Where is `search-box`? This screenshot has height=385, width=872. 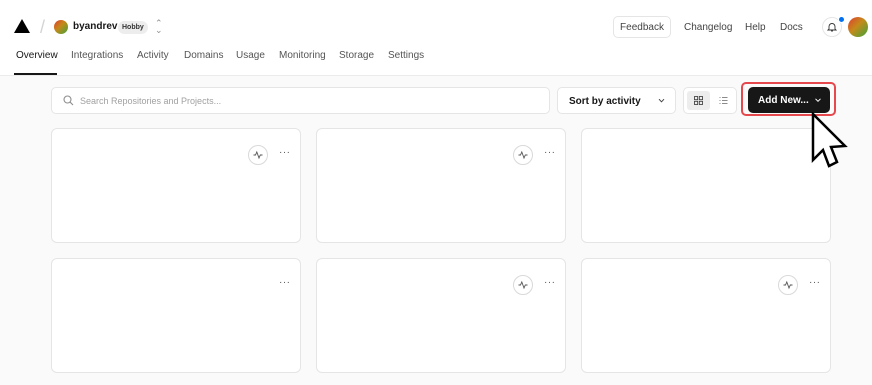 search-box is located at coordinates (300, 100).